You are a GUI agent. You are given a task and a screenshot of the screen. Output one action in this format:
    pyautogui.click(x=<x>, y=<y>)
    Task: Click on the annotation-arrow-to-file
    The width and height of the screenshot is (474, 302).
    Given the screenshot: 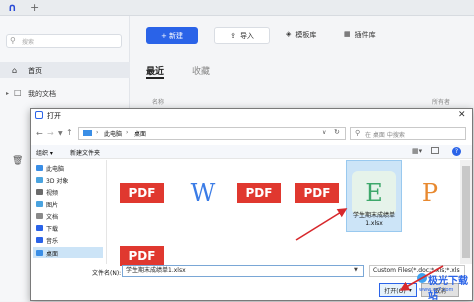 What is the action you would take?
    pyautogui.click(x=321, y=224)
    